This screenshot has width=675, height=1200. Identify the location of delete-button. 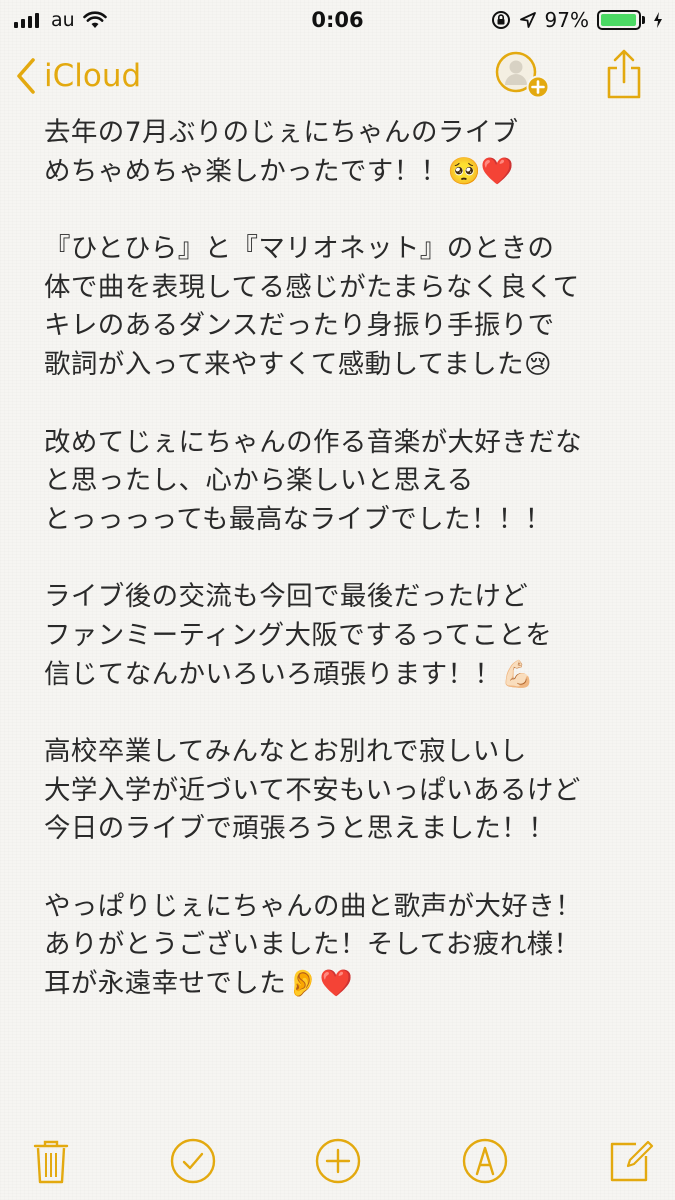
(51, 1161).